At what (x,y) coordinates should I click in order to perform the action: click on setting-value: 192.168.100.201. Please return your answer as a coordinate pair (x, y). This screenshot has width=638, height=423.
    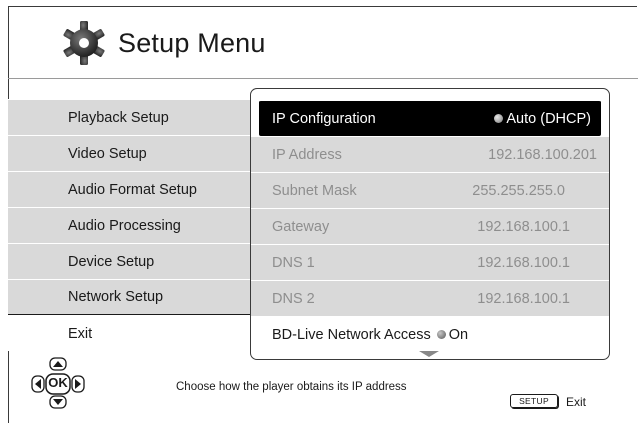
    Looking at the image, I should click on (542, 154).